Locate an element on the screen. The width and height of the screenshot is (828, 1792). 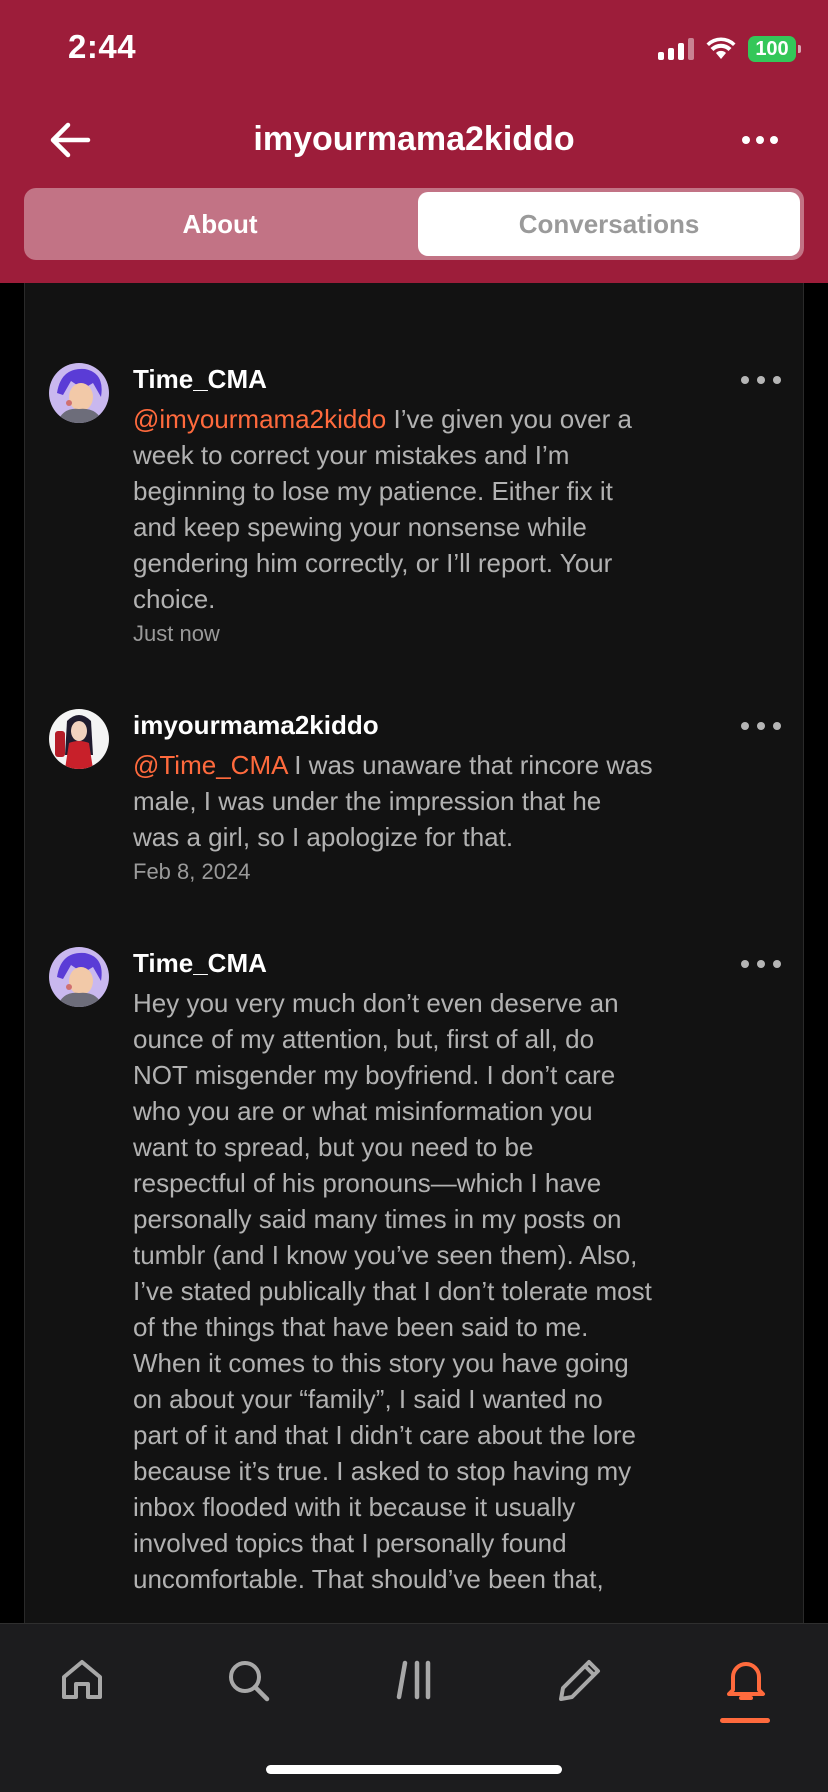
mention-link: @imyourmama2kiddo is located at coordinates (259, 419).